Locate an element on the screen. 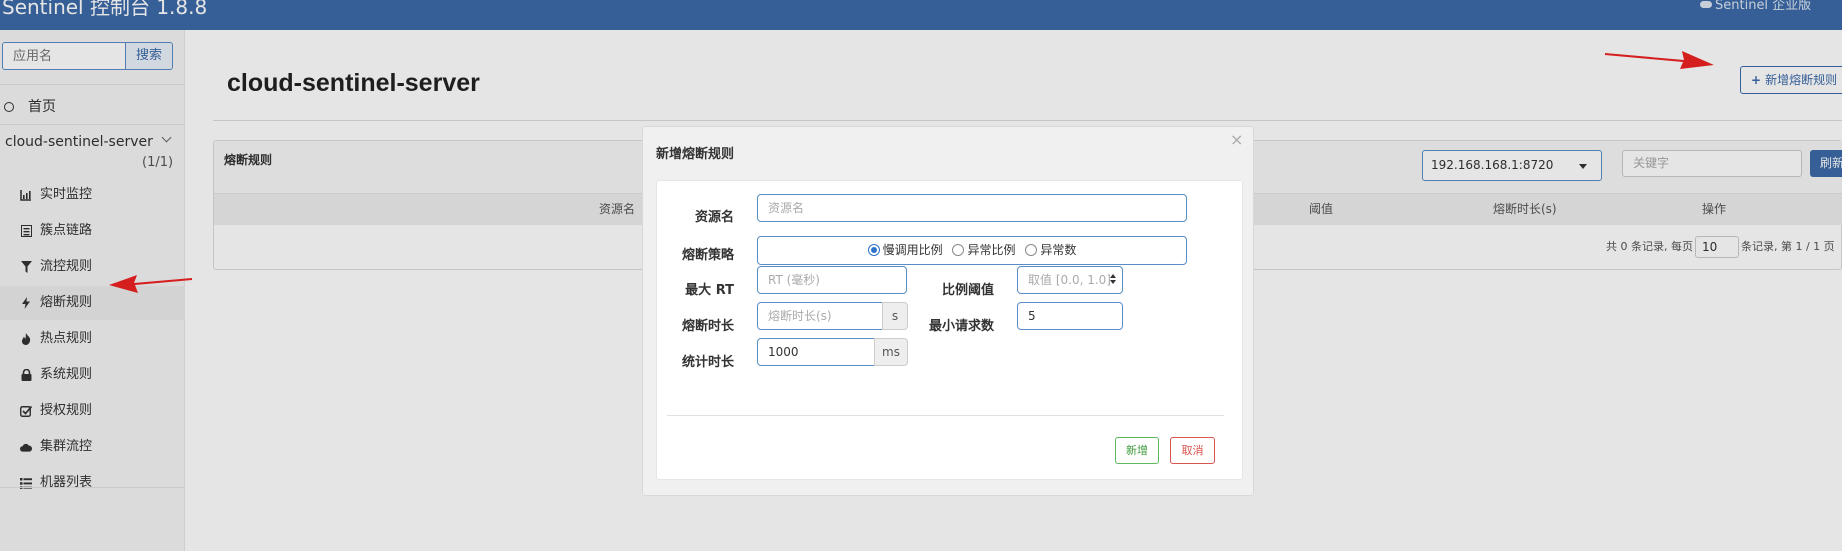  radio-checked-icon is located at coordinates (873, 250).